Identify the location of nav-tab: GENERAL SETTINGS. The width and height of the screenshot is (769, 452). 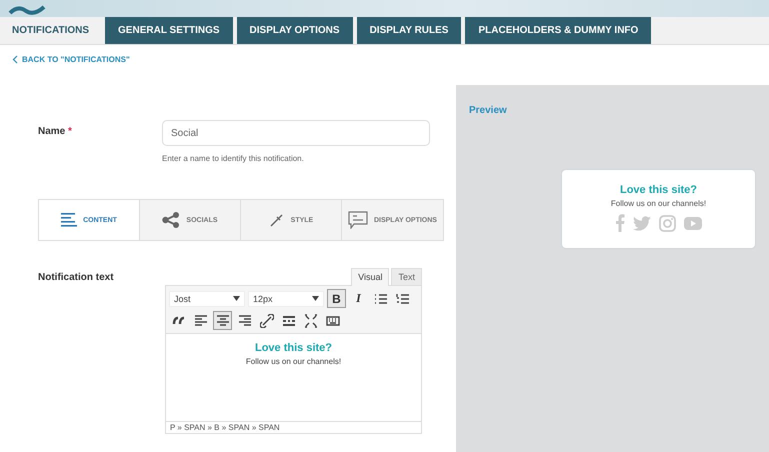
(169, 30).